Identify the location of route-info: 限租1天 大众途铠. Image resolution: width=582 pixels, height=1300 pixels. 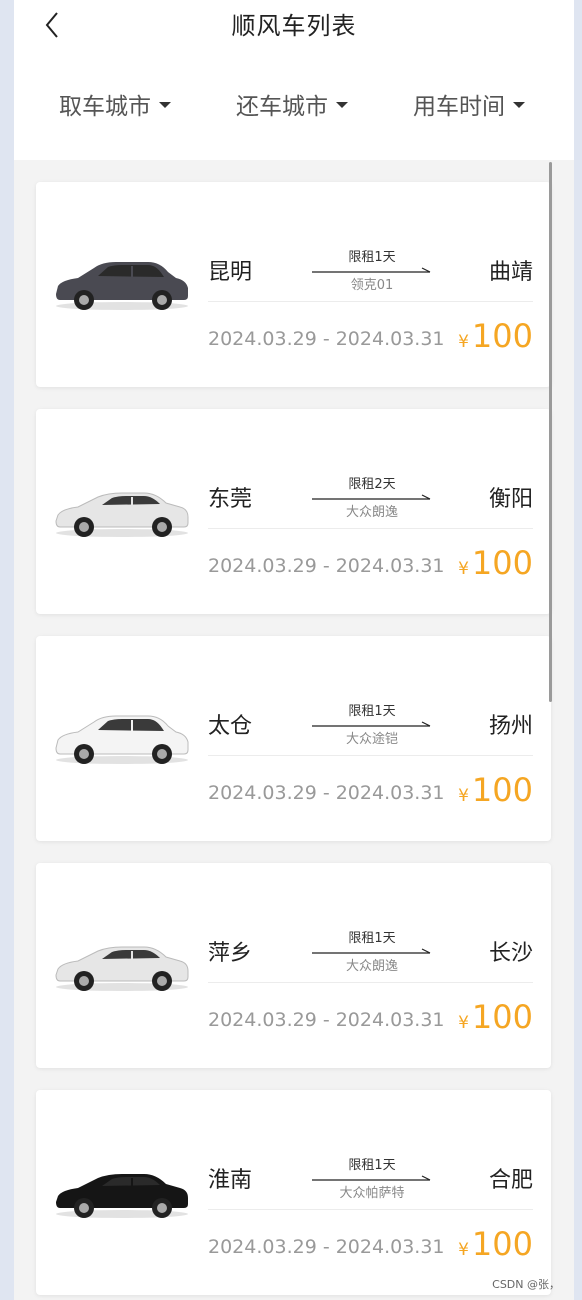
(372, 725).